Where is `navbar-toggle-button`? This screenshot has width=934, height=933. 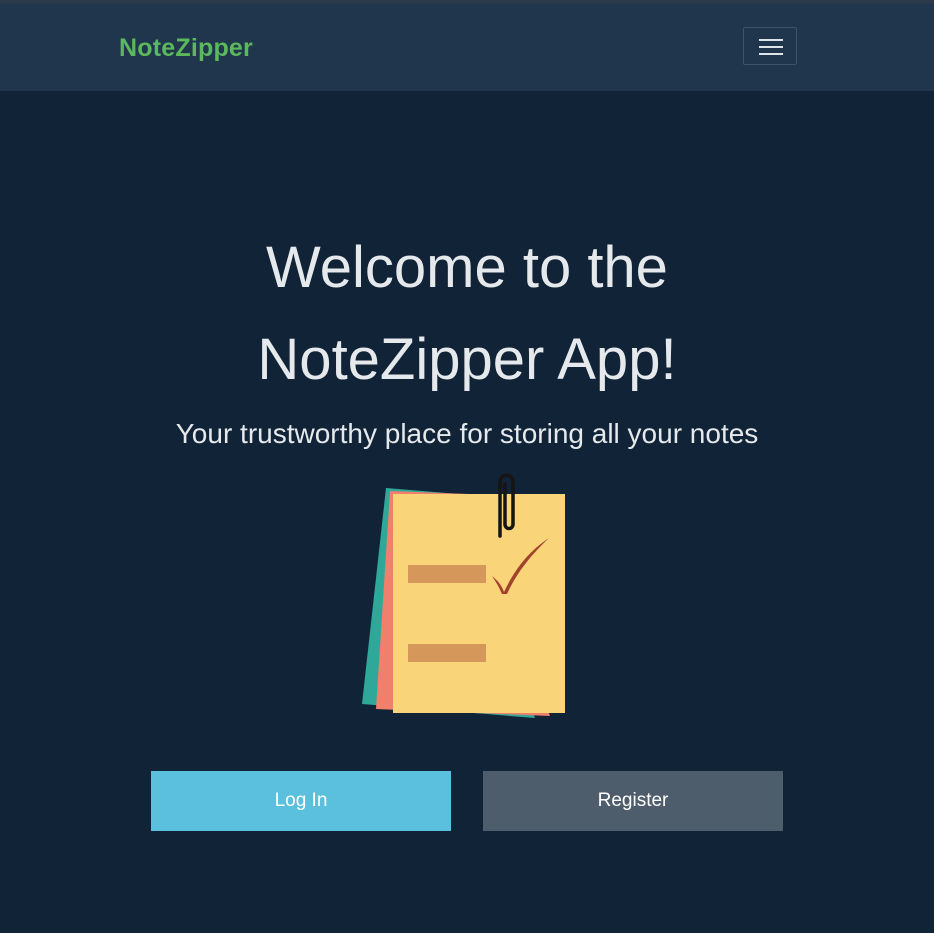
navbar-toggle-button is located at coordinates (770, 46).